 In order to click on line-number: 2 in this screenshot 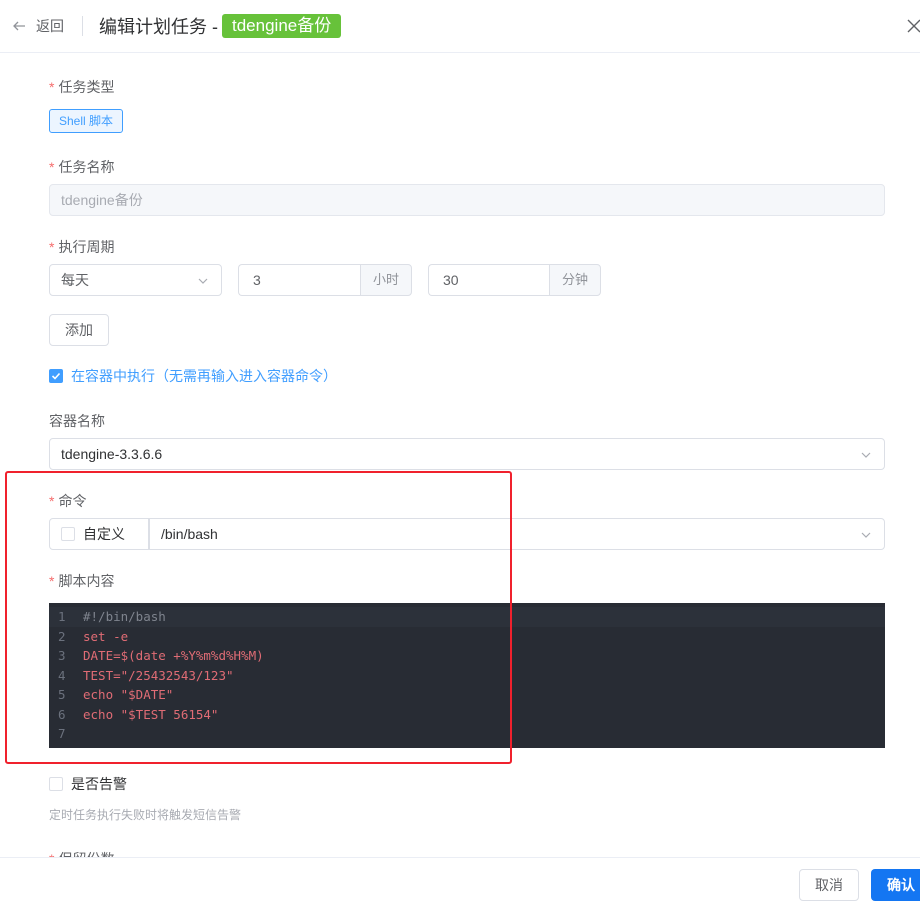, I will do `click(62, 636)`.